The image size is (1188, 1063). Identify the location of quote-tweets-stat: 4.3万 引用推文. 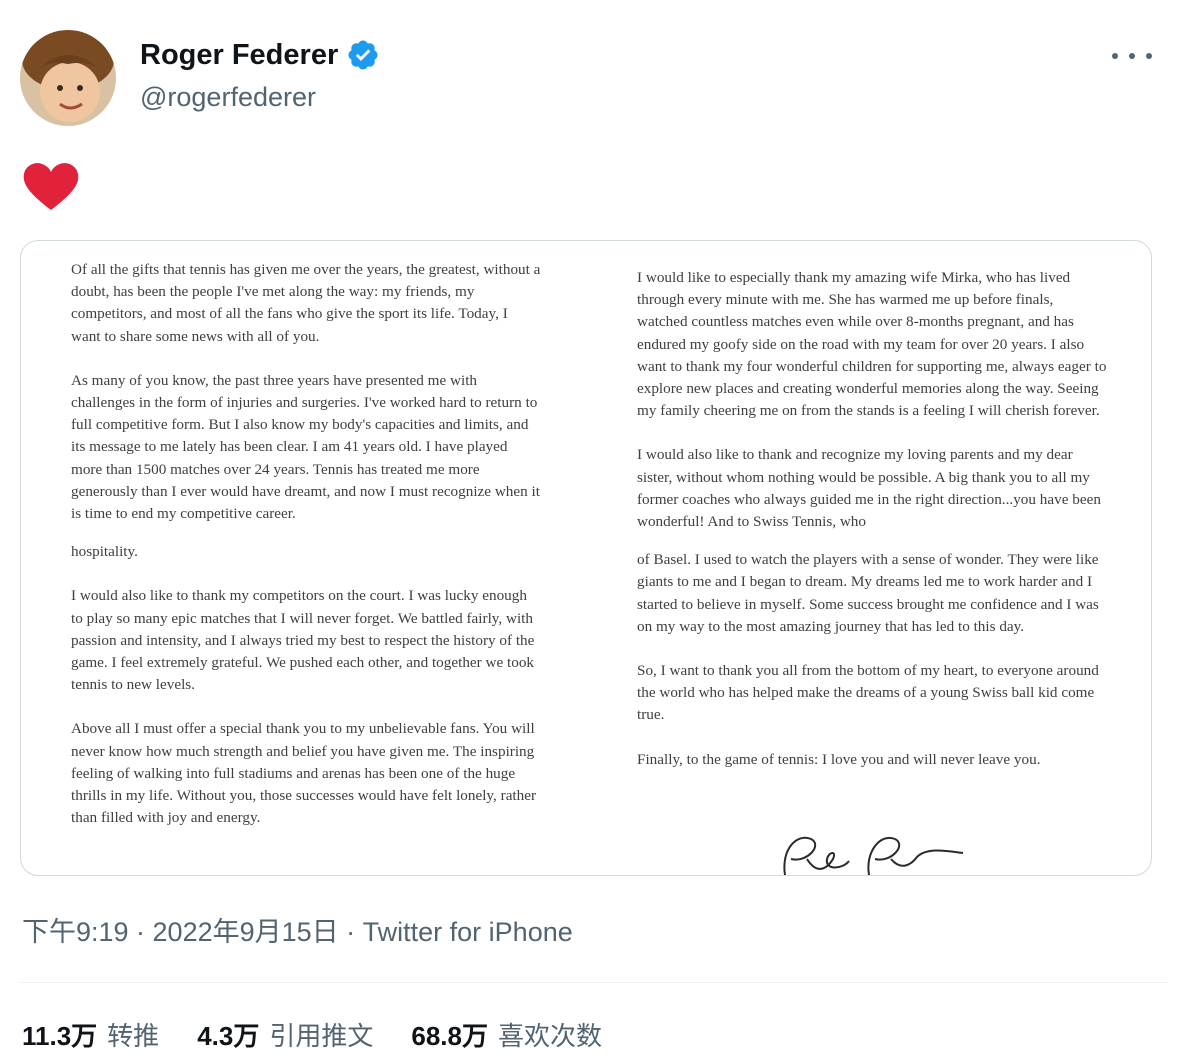
(285, 1034).